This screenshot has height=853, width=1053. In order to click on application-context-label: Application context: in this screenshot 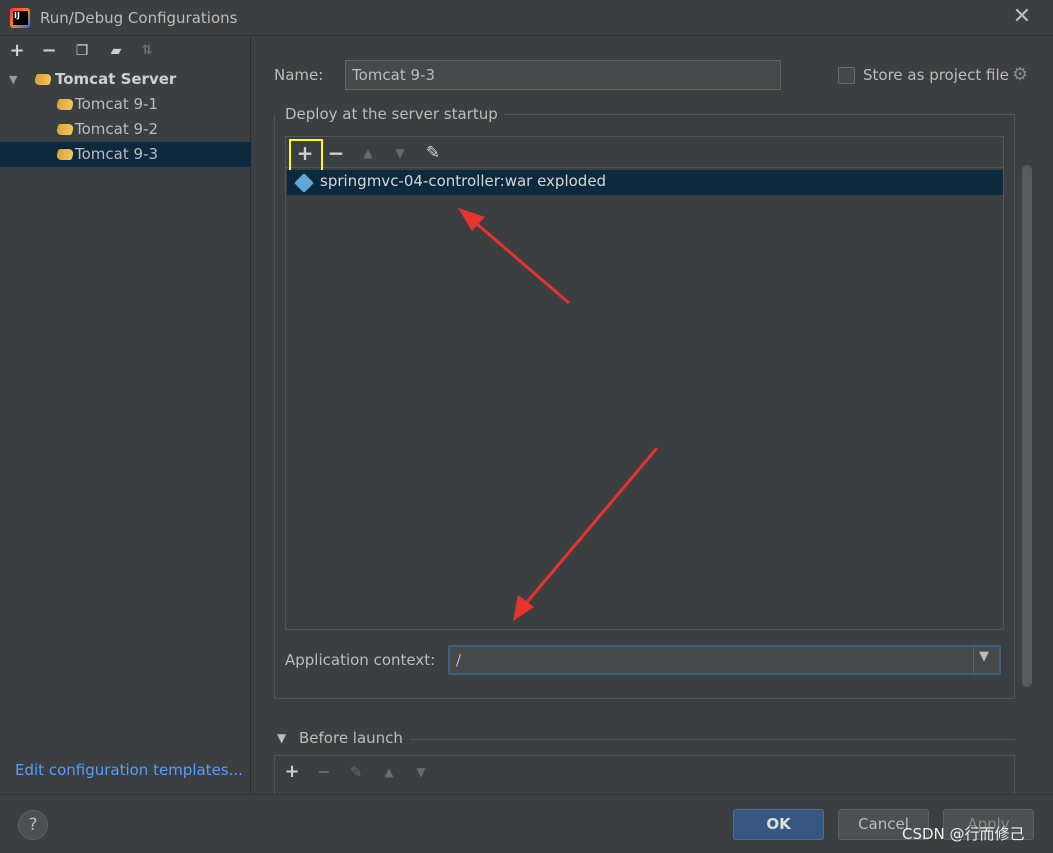, I will do `click(360, 660)`.